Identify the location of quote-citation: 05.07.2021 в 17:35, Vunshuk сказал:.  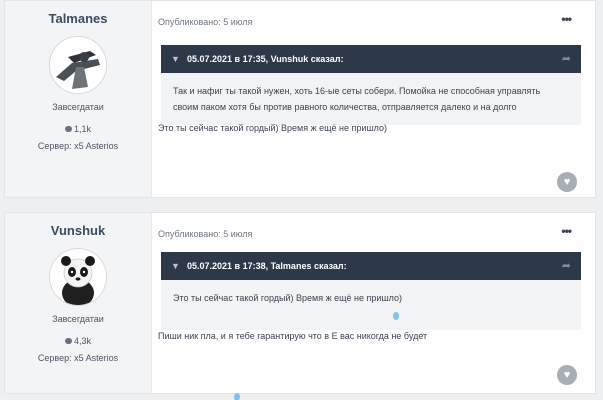
(265, 59).